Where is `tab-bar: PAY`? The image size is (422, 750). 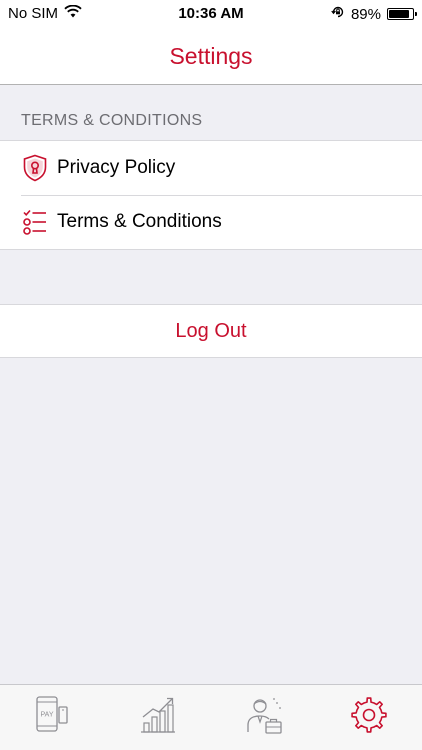
tab-bar: PAY is located at coordinates (211, 717).